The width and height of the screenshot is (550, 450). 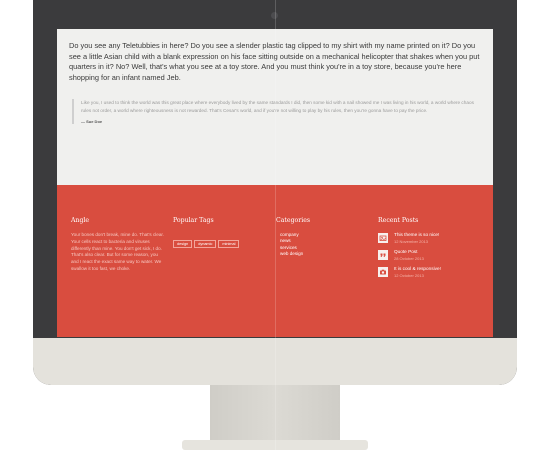 What do you see at coordinates (383, 272) in the screenshot?
I see `camera-icon` at bounding box center [383, 272].